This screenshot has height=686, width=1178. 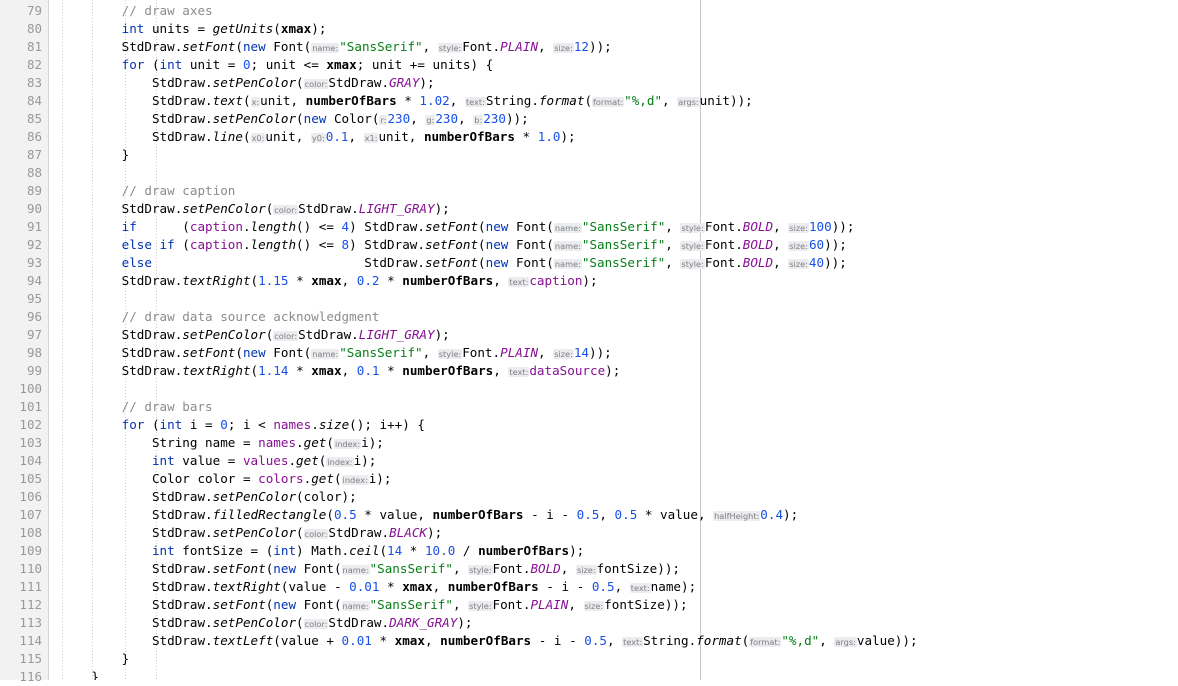 I want to click on code-line-89: // draw caption, so click(x=148, y=191).